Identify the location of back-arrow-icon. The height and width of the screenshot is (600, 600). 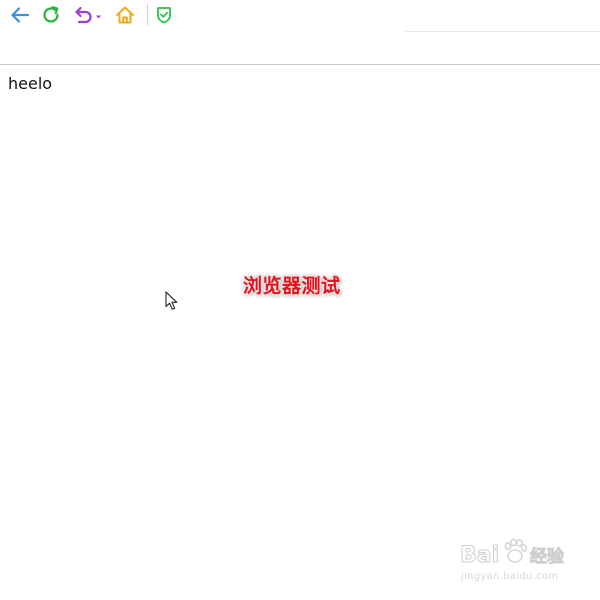
(20, 15).